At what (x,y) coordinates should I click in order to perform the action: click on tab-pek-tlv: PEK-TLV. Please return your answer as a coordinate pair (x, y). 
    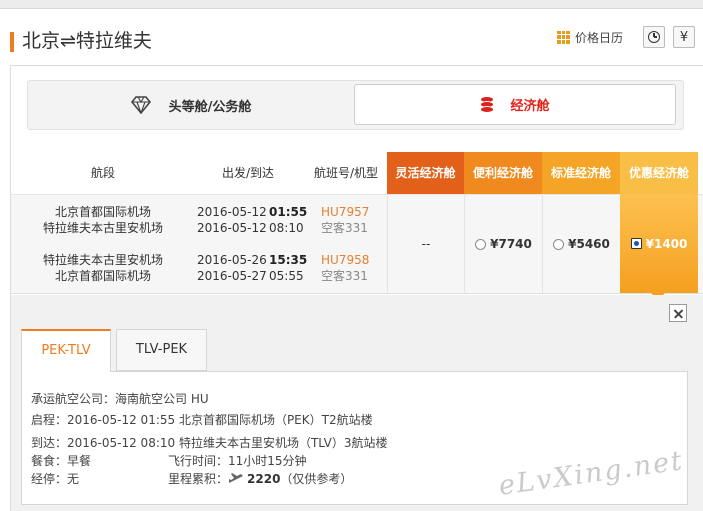
    Looking at the image, I should click on (66, 350).